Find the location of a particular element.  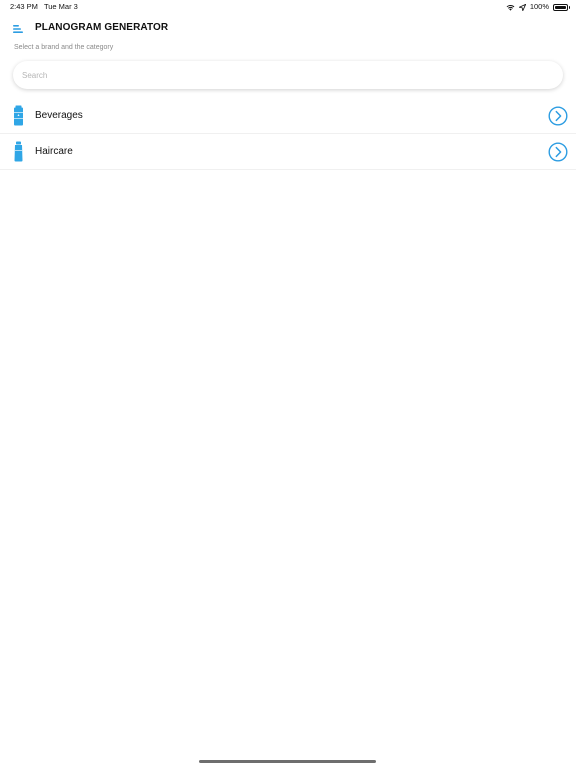

page-subtitle: Select a brand and the category is located at coordinates (64, 47).